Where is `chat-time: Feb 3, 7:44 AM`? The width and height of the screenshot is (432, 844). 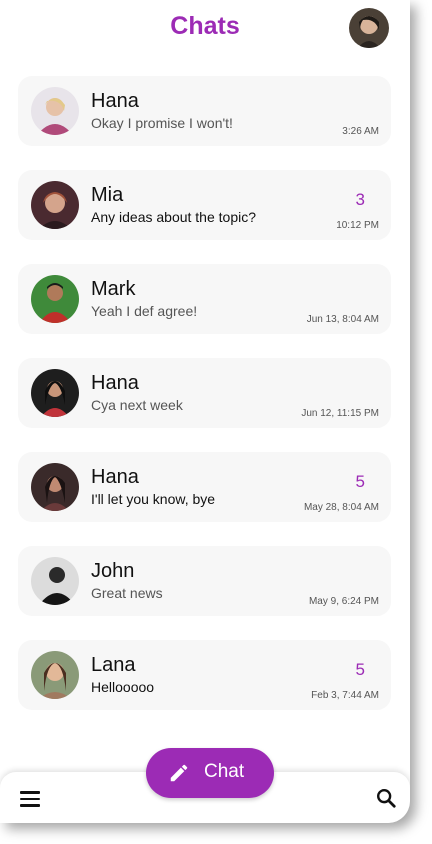
chat-time: Feb 3, 7:44 AM is located at coordinates (345, 695).